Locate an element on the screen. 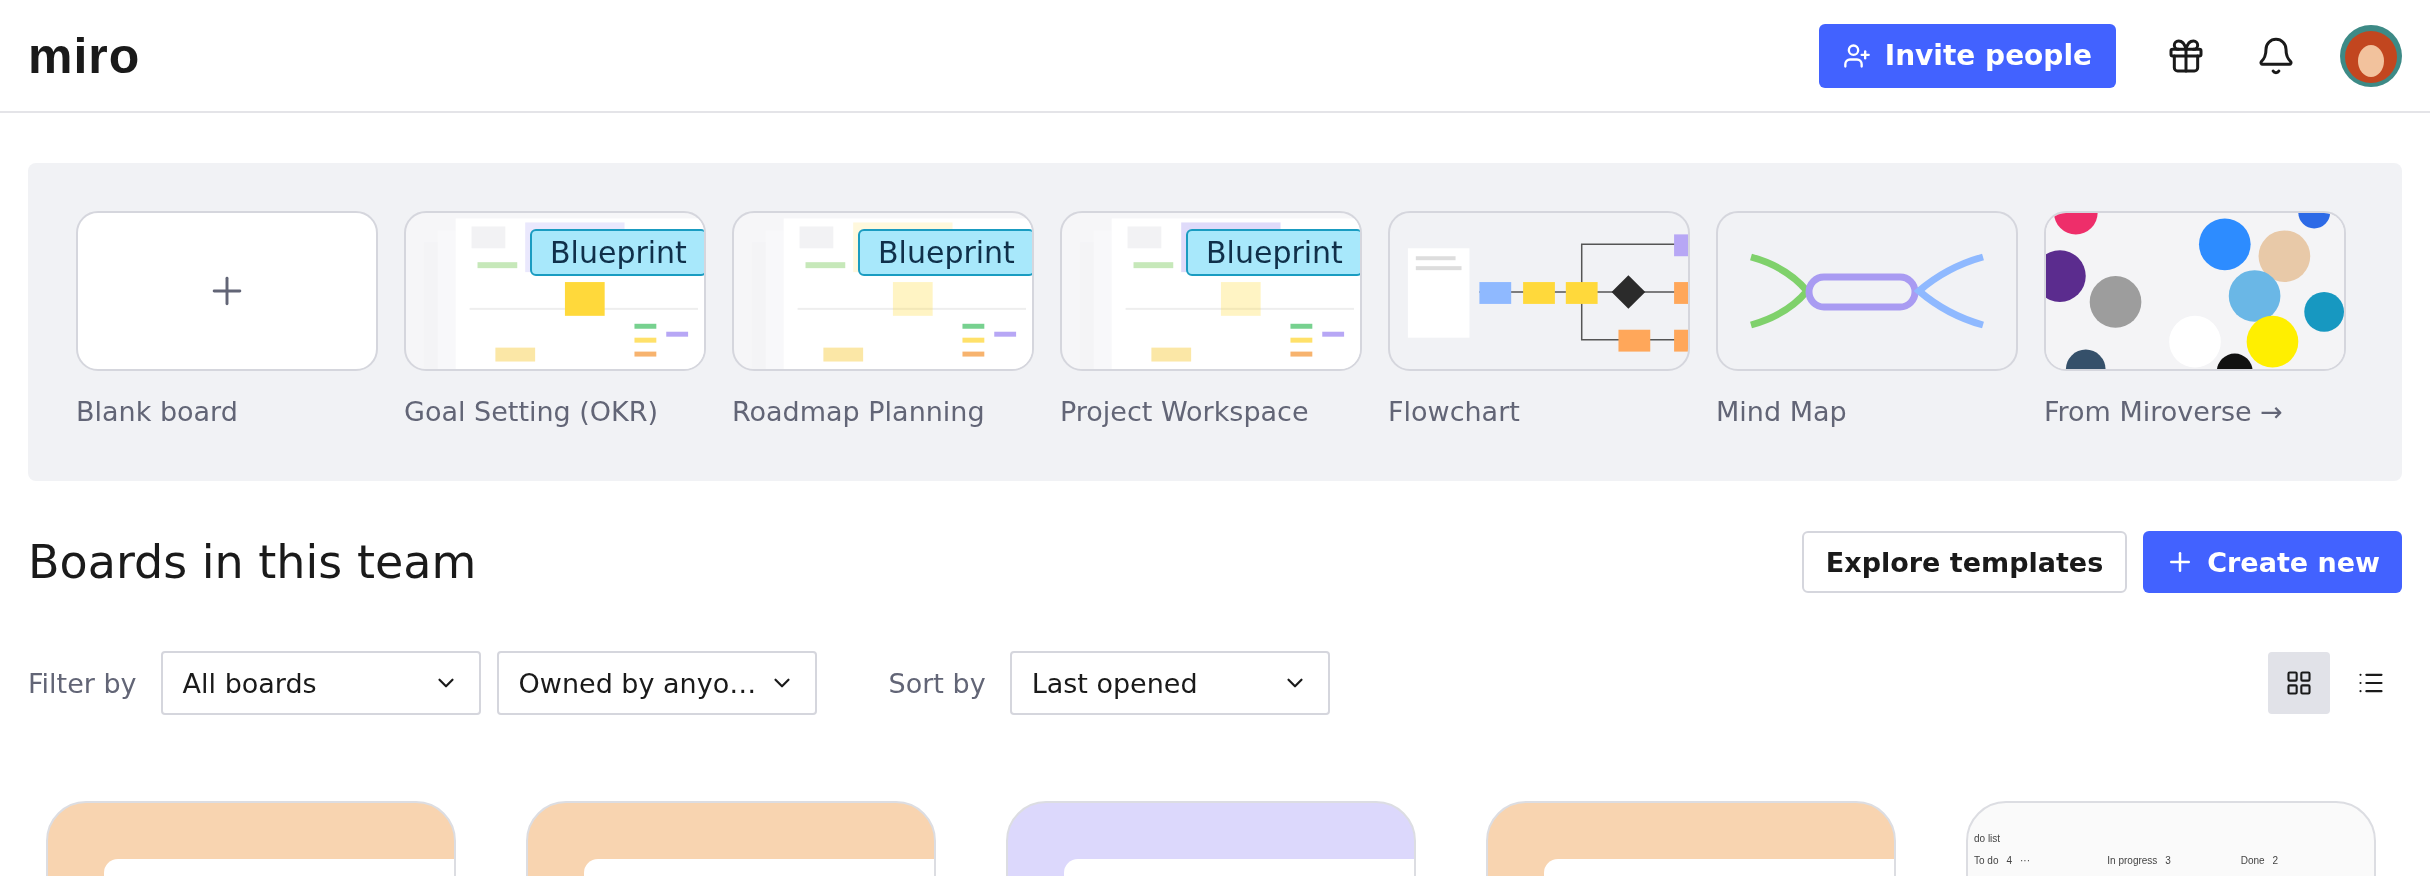 This screenshot has width=2430, height=876. column-count: 2 is located at coordinates (2275, 861).